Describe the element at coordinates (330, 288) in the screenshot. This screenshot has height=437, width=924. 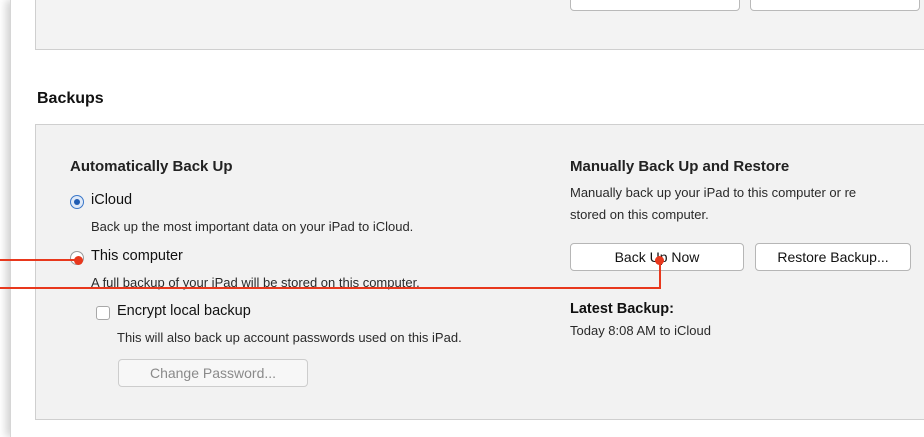
I see `callout-line-back-up-now` at that location.